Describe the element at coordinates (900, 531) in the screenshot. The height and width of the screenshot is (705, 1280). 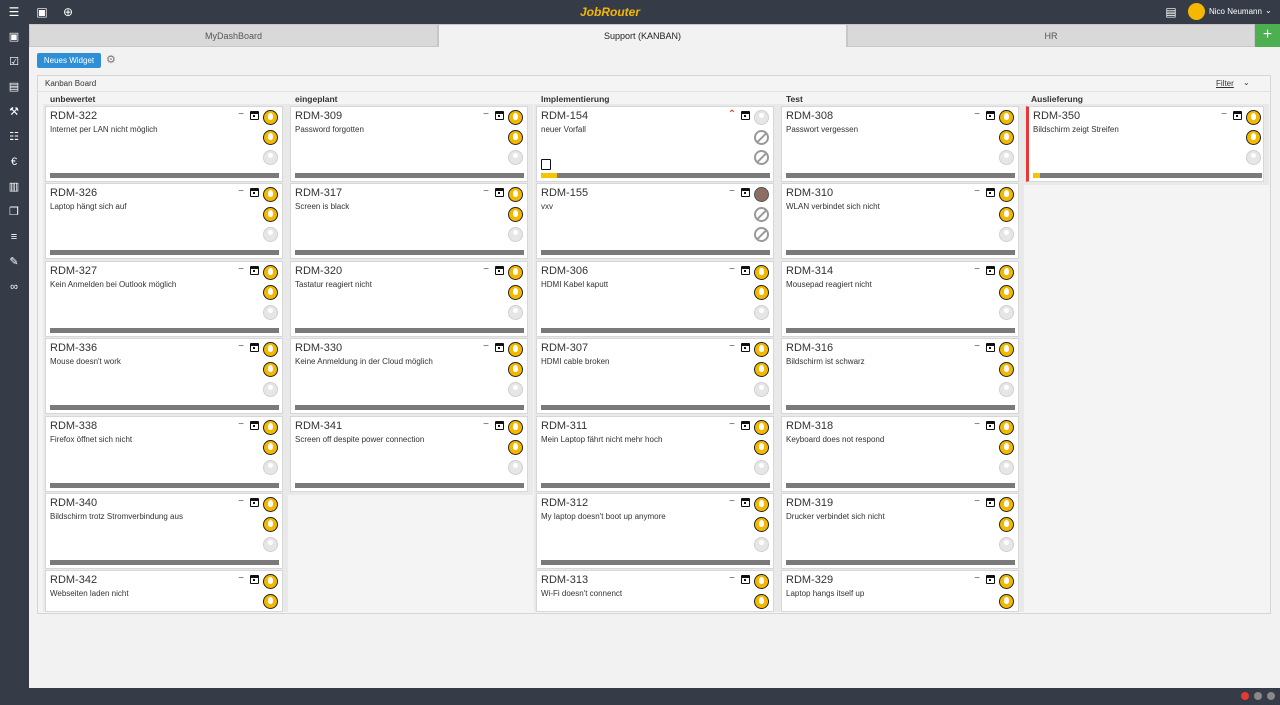
I see `kanban-card: RDM-319 Drucker verbindet sich nicht −` at that location.